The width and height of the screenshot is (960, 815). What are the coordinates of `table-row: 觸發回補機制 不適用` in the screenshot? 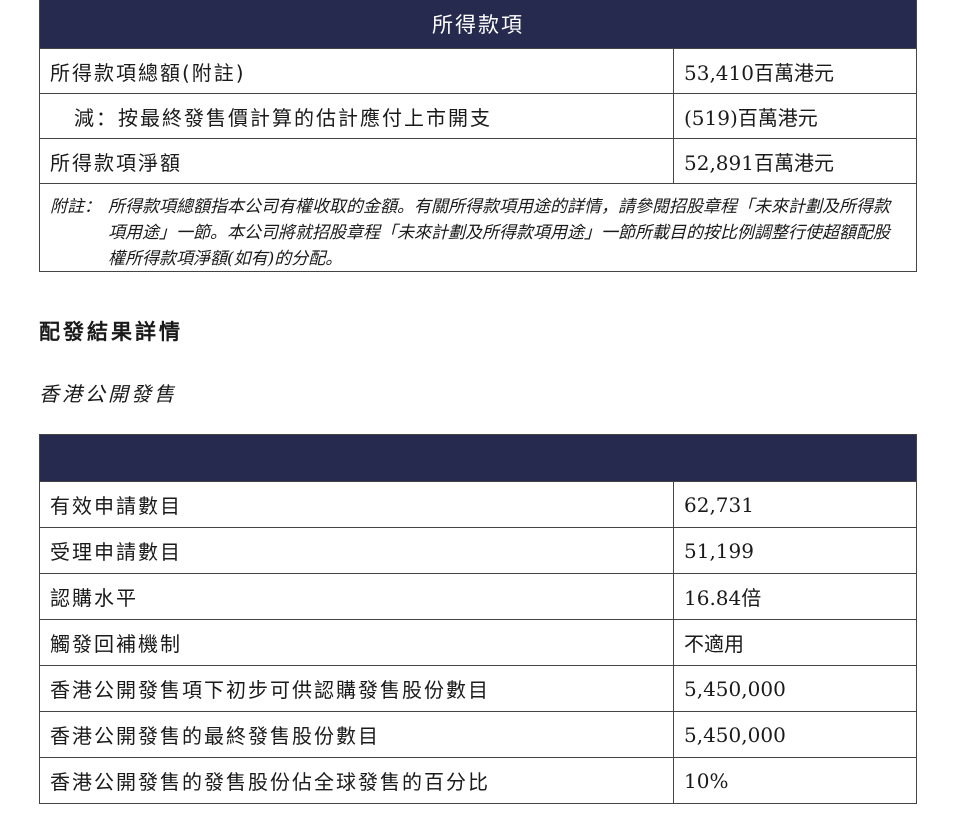 It's located at (478, 642).